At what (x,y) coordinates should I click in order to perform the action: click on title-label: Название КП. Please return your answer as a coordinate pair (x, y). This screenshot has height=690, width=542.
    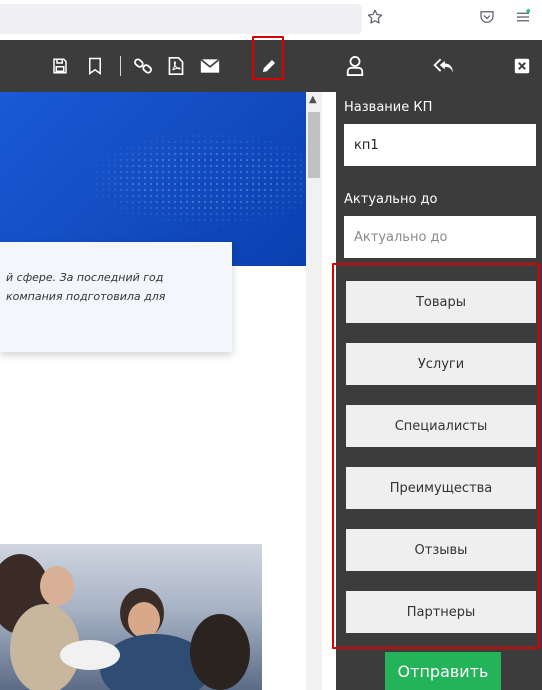
    Looking at the image, I should click on (388, 107).